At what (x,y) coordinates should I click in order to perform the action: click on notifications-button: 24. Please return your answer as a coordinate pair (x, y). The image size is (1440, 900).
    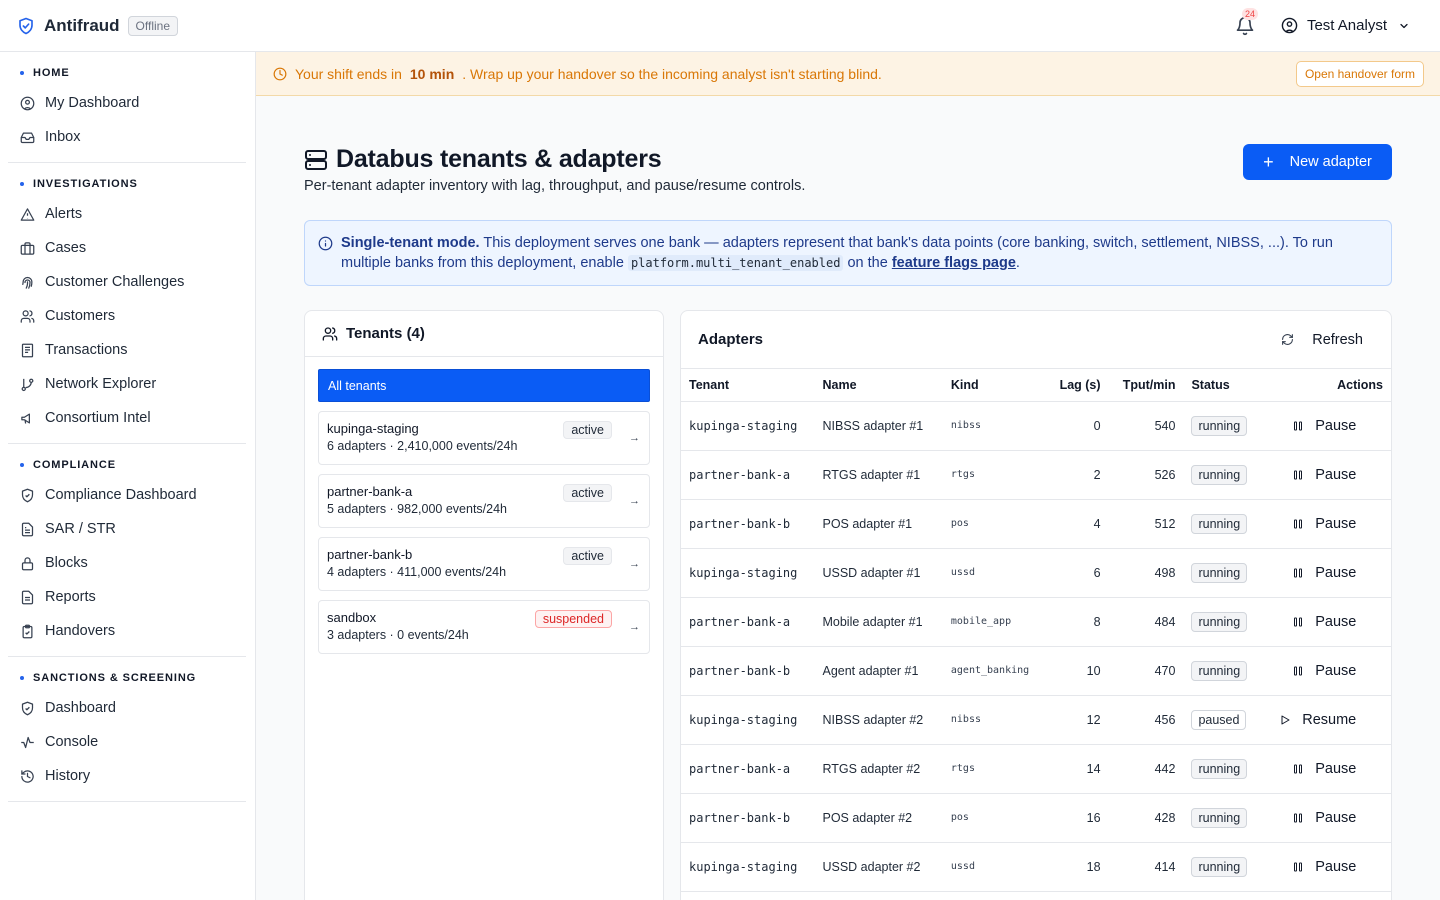
    Looking at the image, I should click on (1246, 21).